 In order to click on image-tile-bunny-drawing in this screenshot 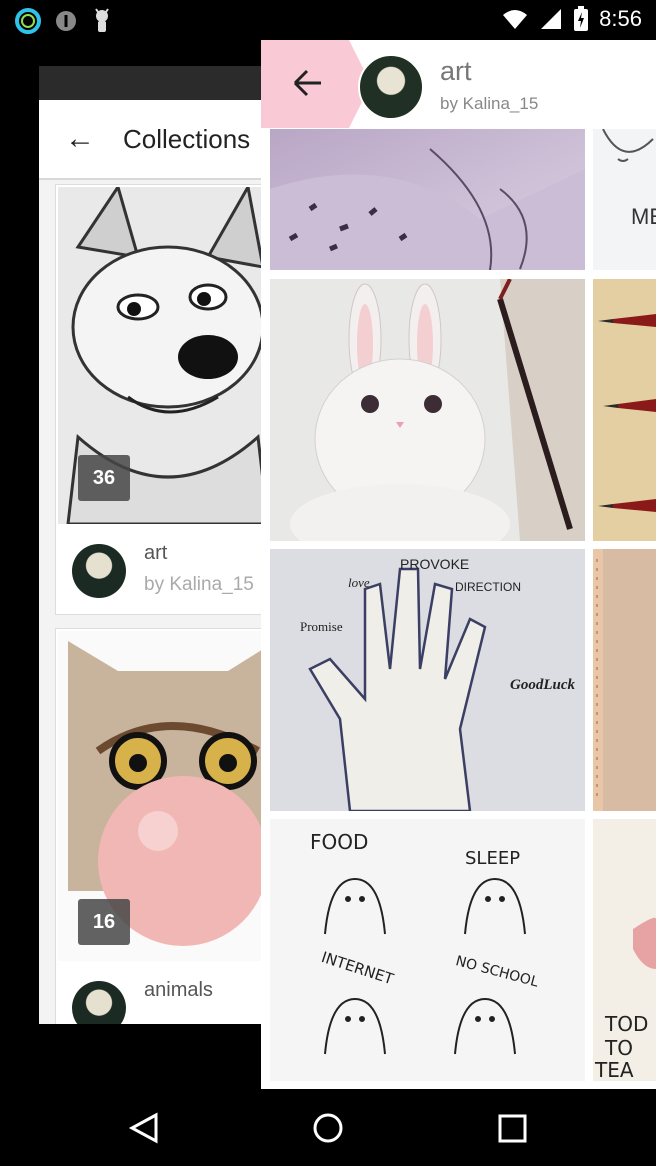, I will do `click(427, 410)`.